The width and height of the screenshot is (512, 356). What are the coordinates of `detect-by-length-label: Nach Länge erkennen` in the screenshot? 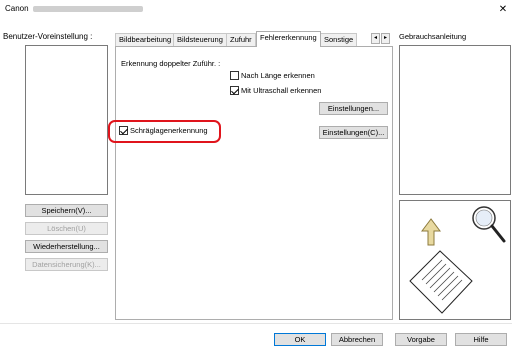 It's located at (278, 75).